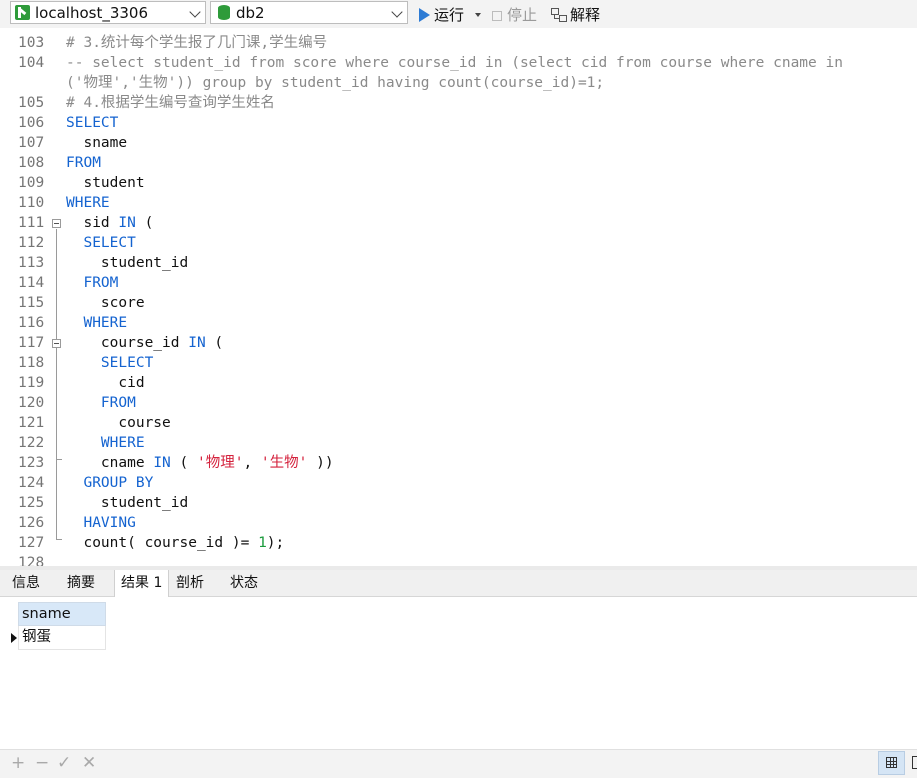 The image size is (917, 778). I want to click on code-text: course, so click(118, 423).